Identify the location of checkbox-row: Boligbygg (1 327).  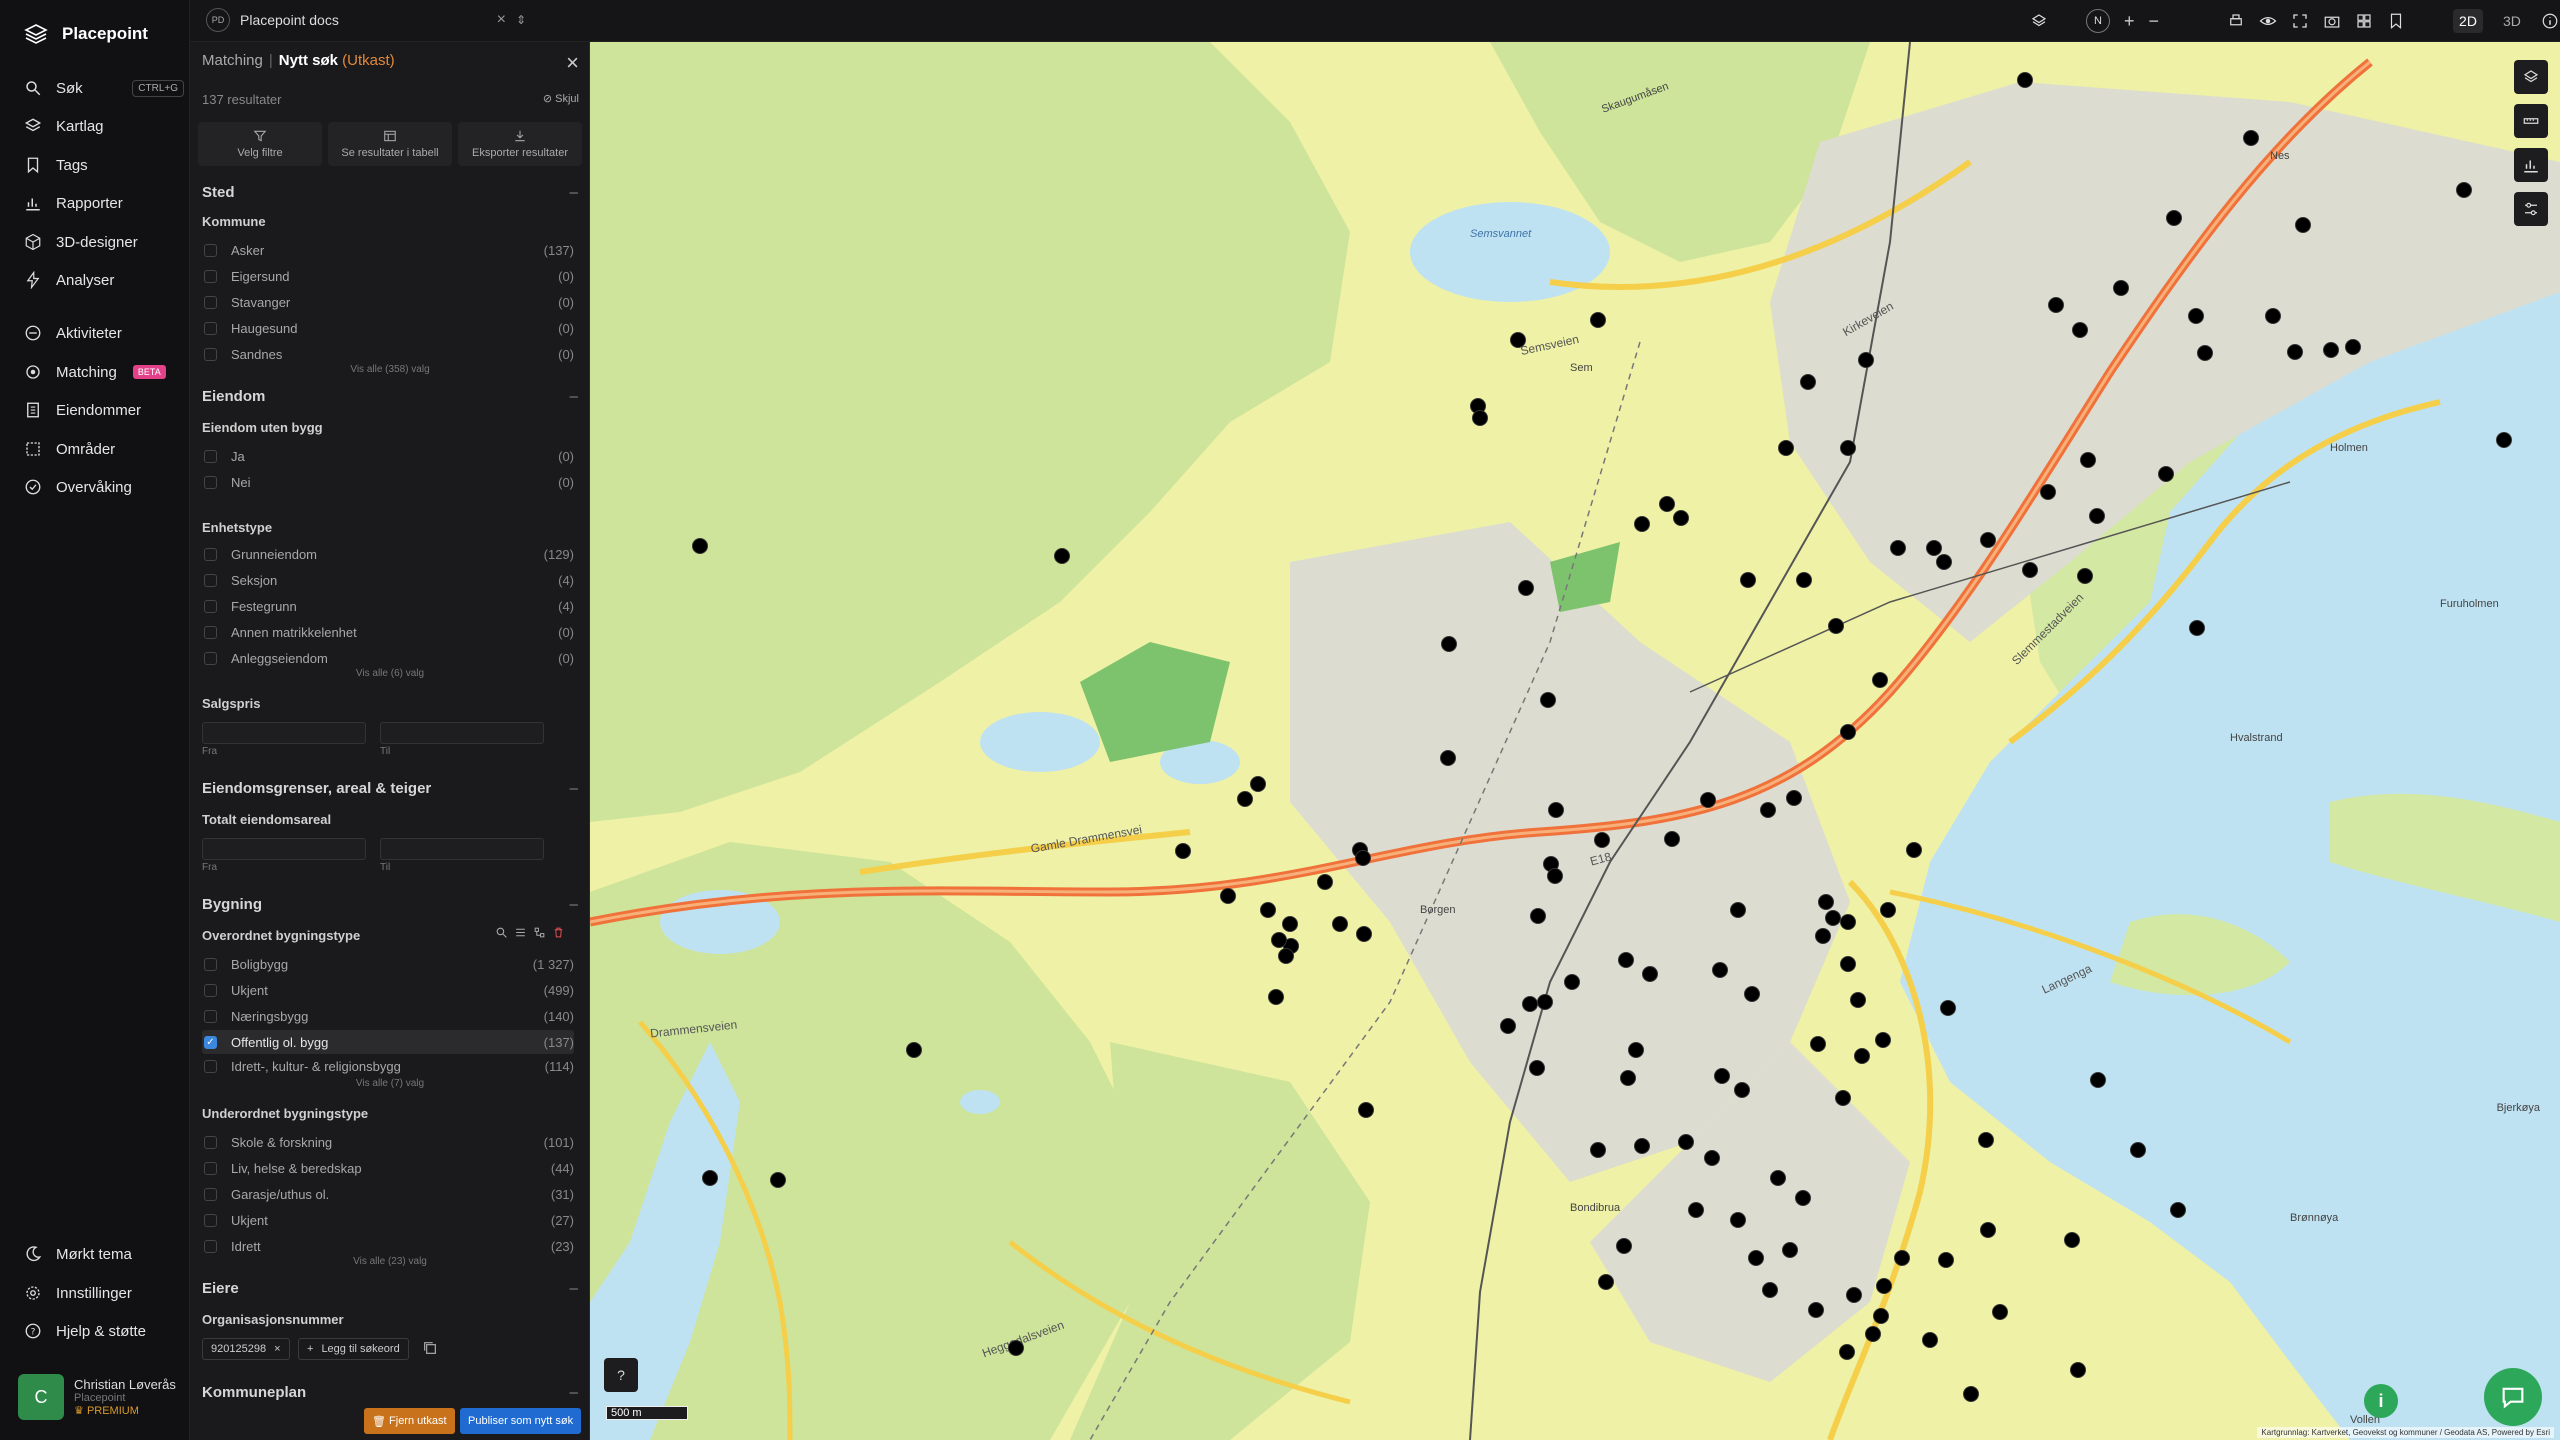
(388, 964).